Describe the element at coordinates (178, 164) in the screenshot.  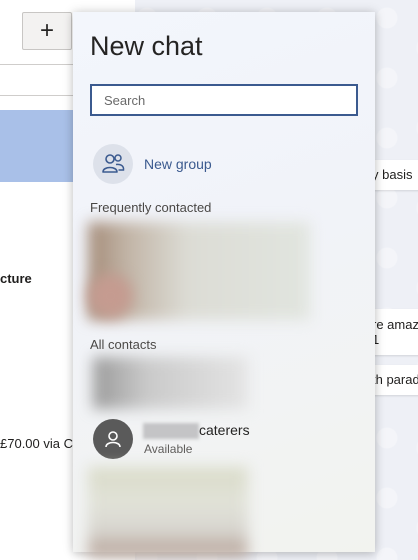
I see `new-group-label: New group` at that location.